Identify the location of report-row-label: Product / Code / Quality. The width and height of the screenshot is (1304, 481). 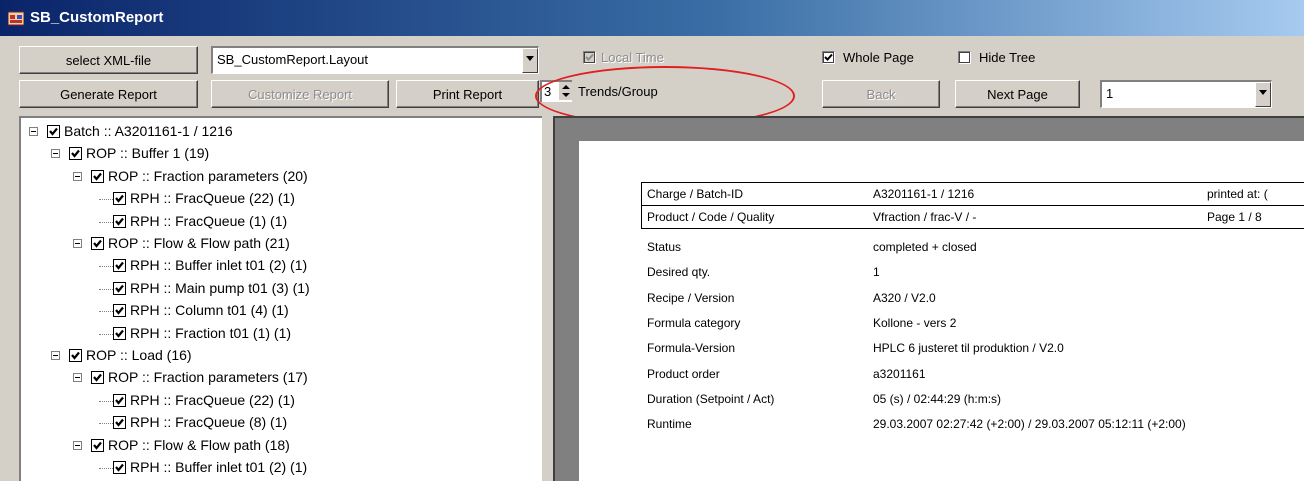
(711, 217).